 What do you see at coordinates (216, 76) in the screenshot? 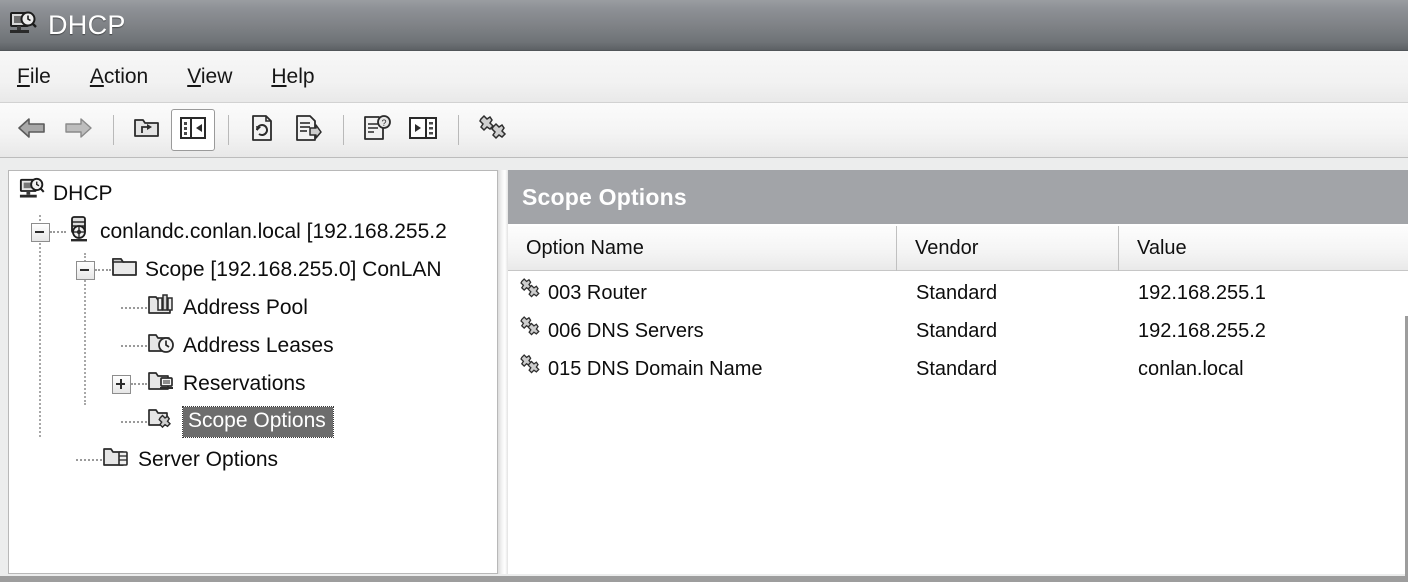
I see `menu-view-rest: iew` at bounding box center [216, 76].